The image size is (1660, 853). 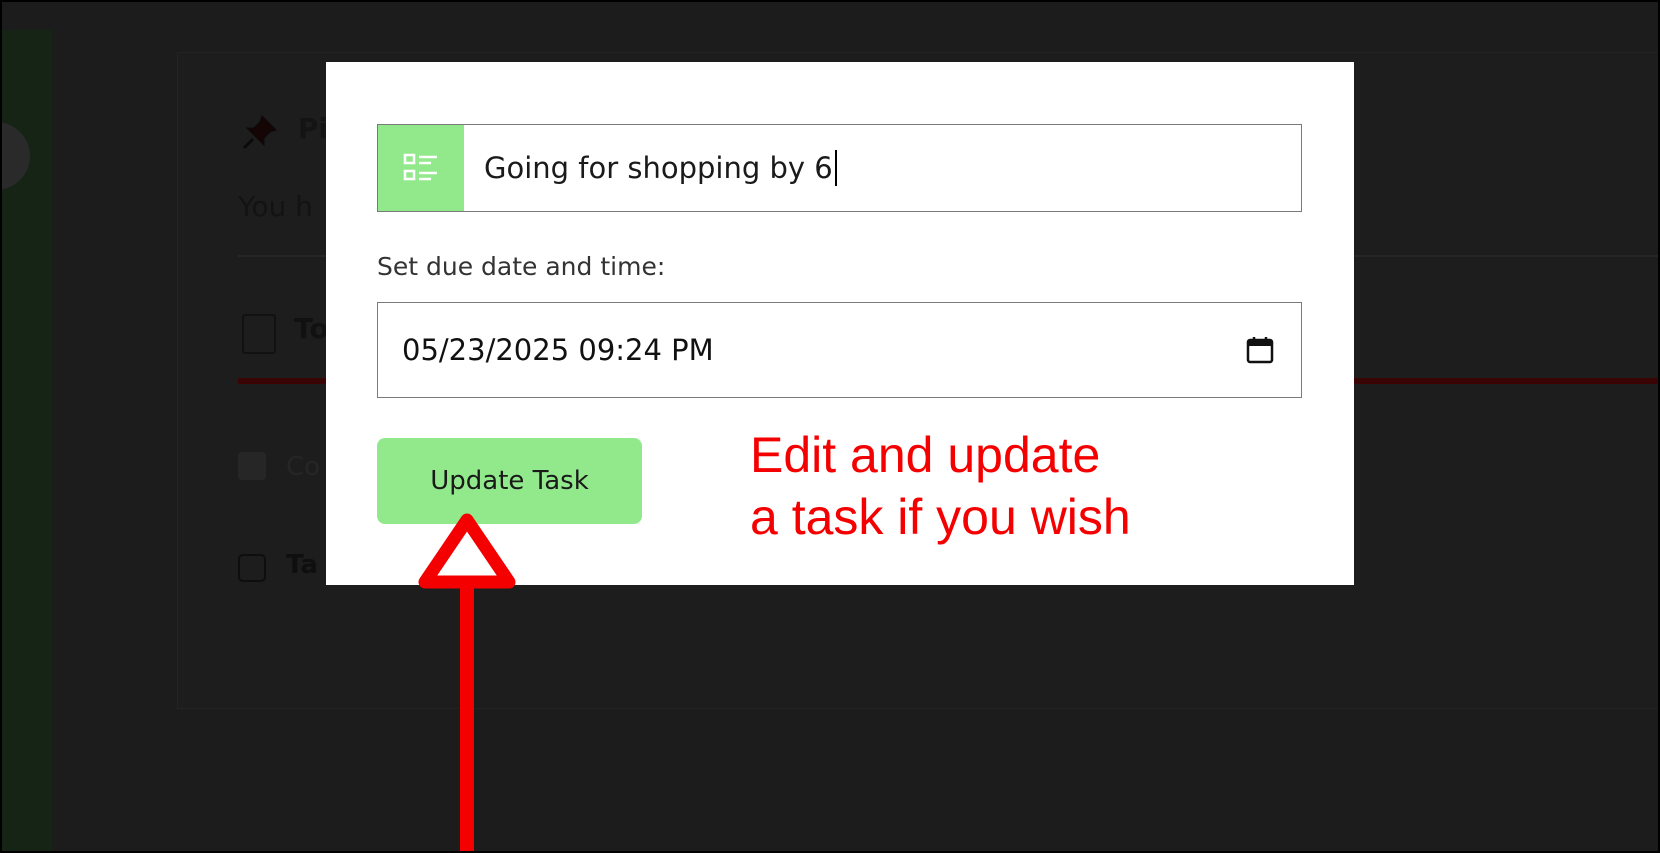 What do you see at coordinates (558, 350) in the screenshot?
I see `due-datetime-value: 05/23/2025 09:24 PM` at bounding box center [558, 350].